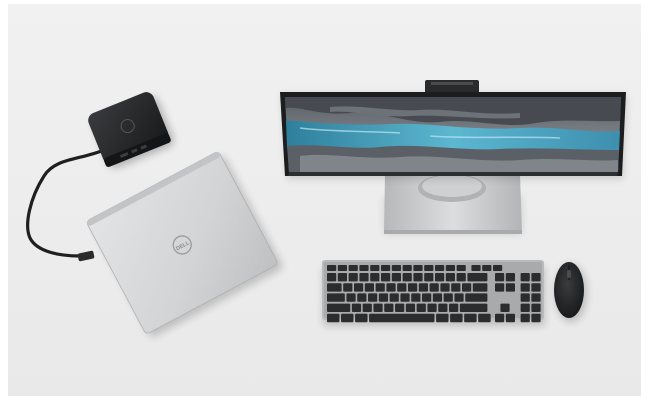  I want to click on monitor-camera, so click(452, 86).